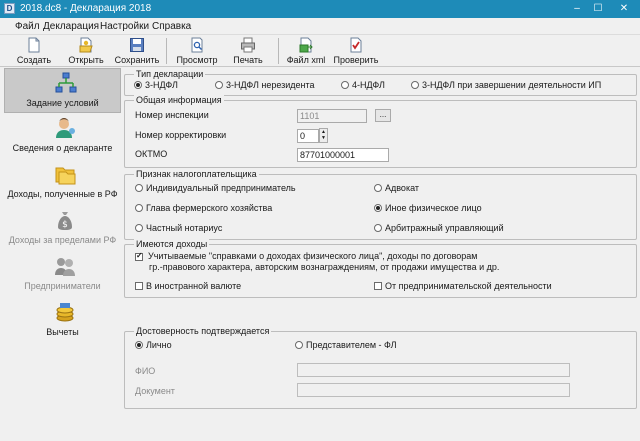 This screenshot has height=441, width=640. Describe the element at coordinates (306, 51) in the screenshot. I see `xml-file-button: Файл xml` at that location.